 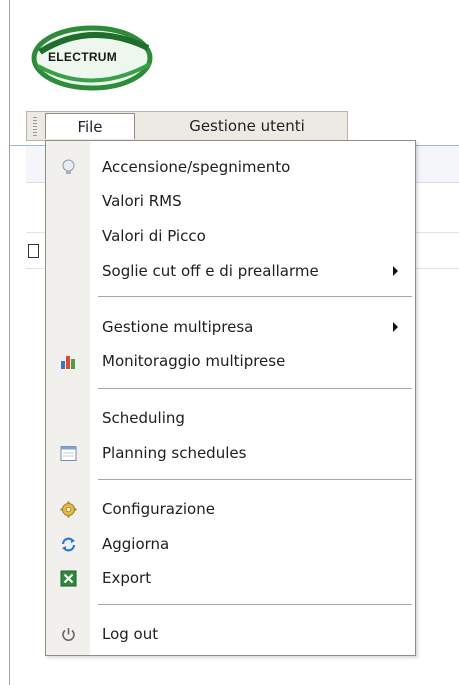 I want to click on excel-icon, so click(x=68, y=578).